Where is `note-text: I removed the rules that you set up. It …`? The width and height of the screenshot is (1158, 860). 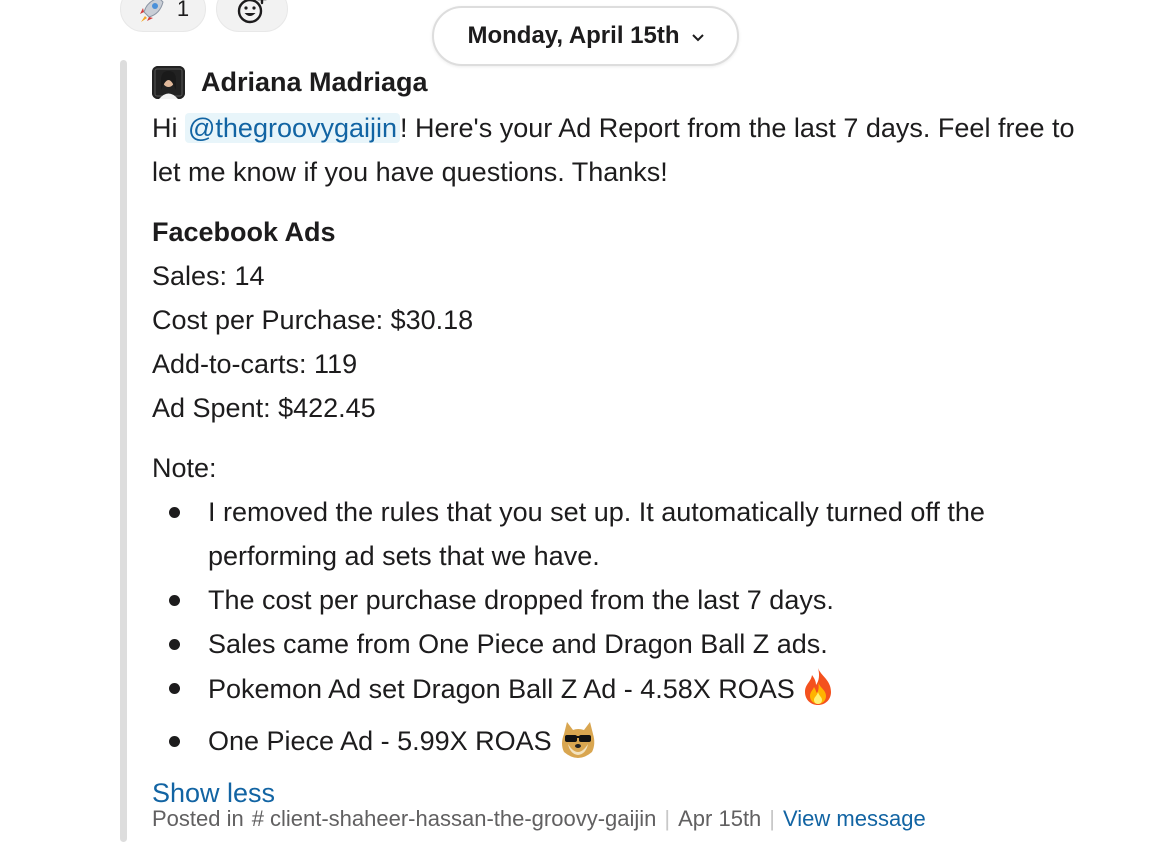 note-text: I removed the rules that you set up. It … is located at coordinates (596, 534).